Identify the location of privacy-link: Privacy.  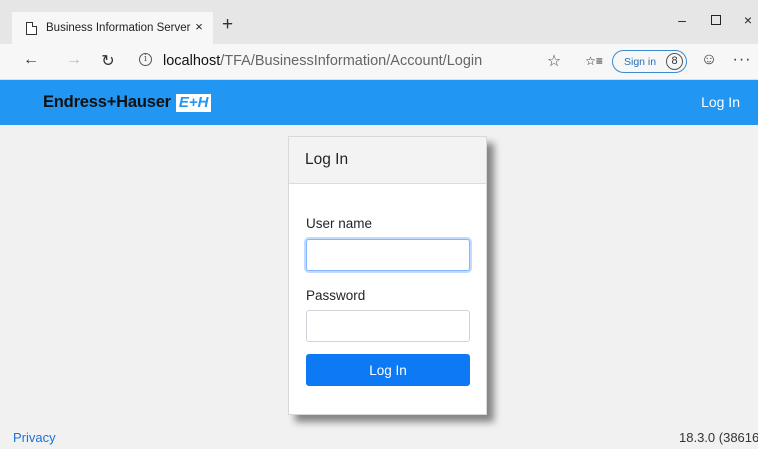
(34, 437).